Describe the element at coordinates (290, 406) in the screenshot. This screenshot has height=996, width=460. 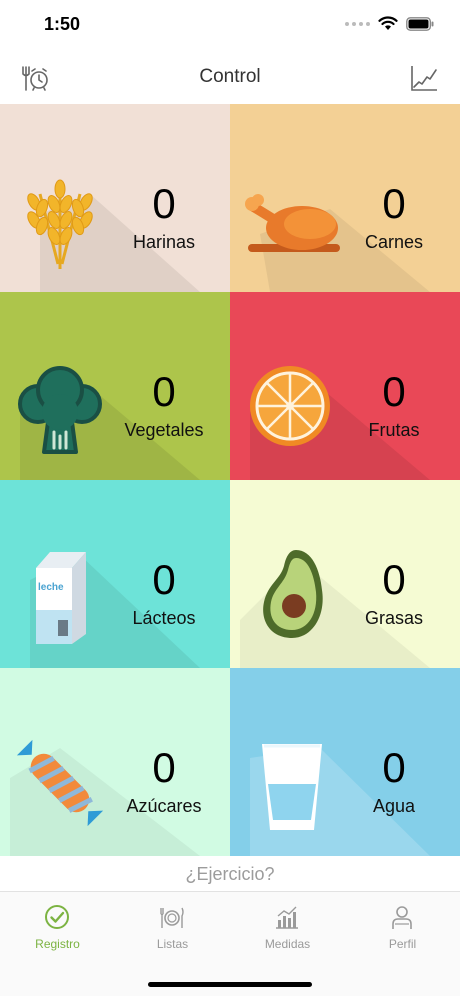
I see `orange-slice-icon` at that location.